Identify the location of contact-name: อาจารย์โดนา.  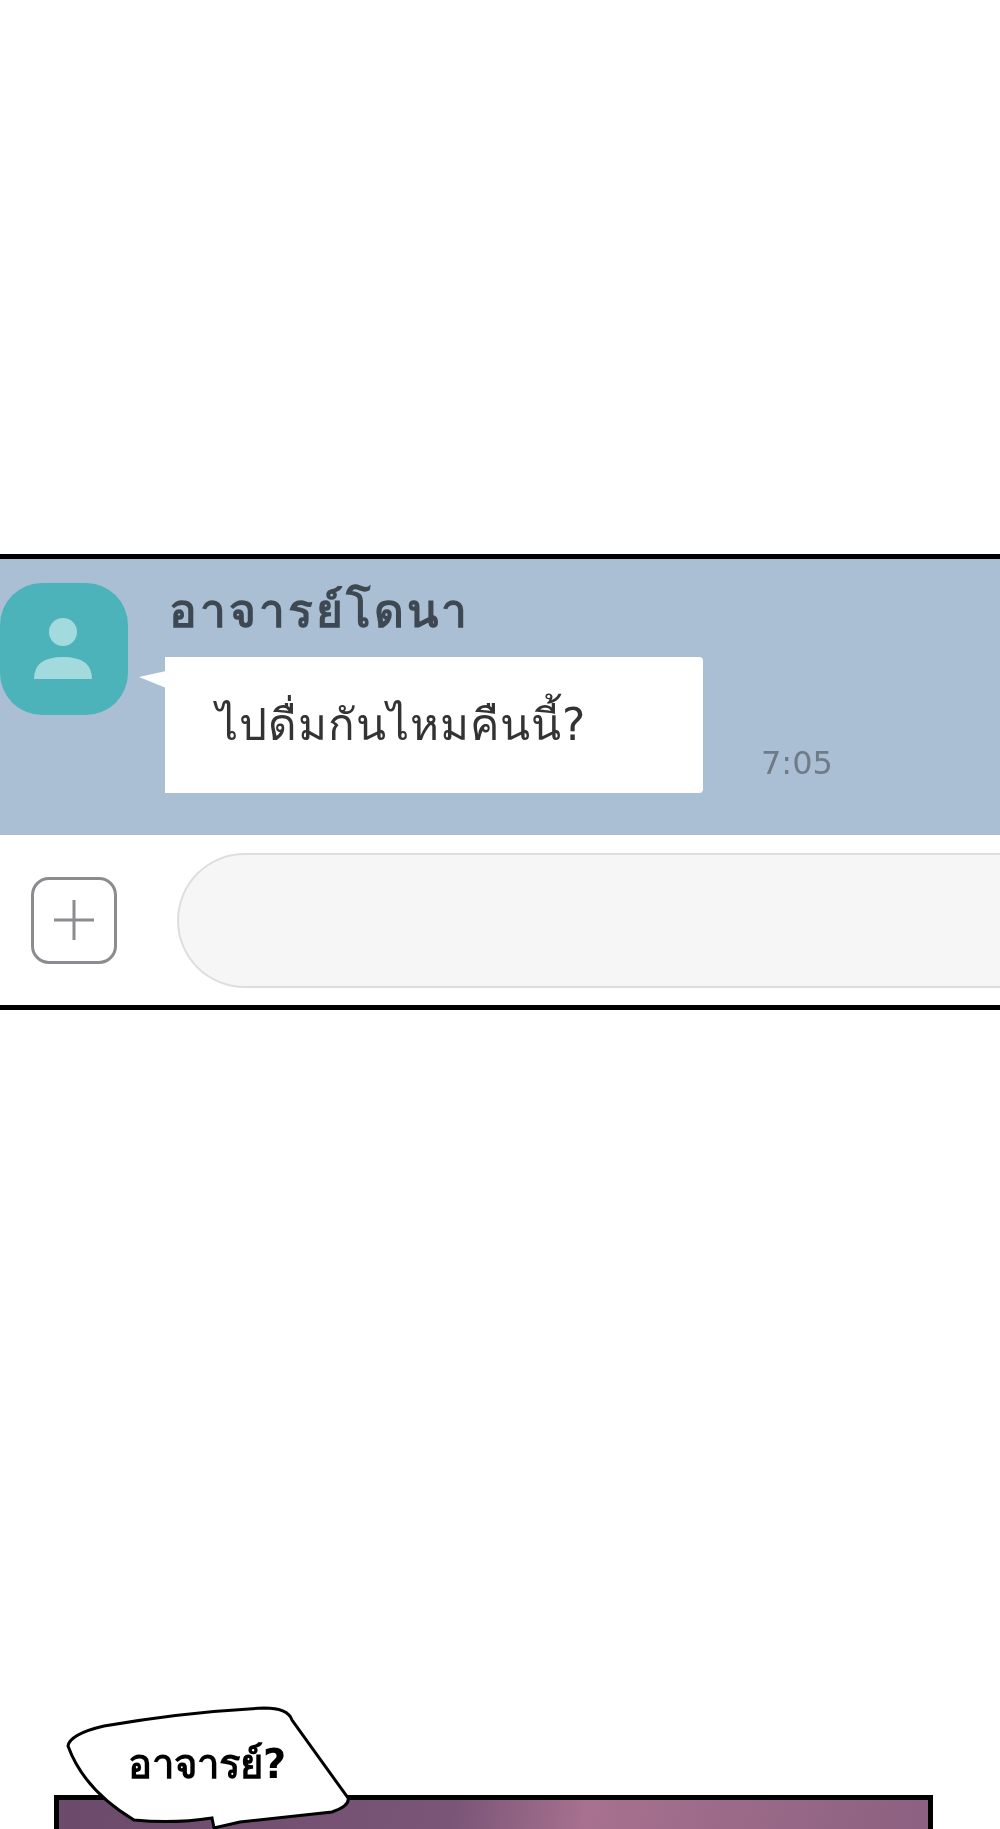
(319, 611).